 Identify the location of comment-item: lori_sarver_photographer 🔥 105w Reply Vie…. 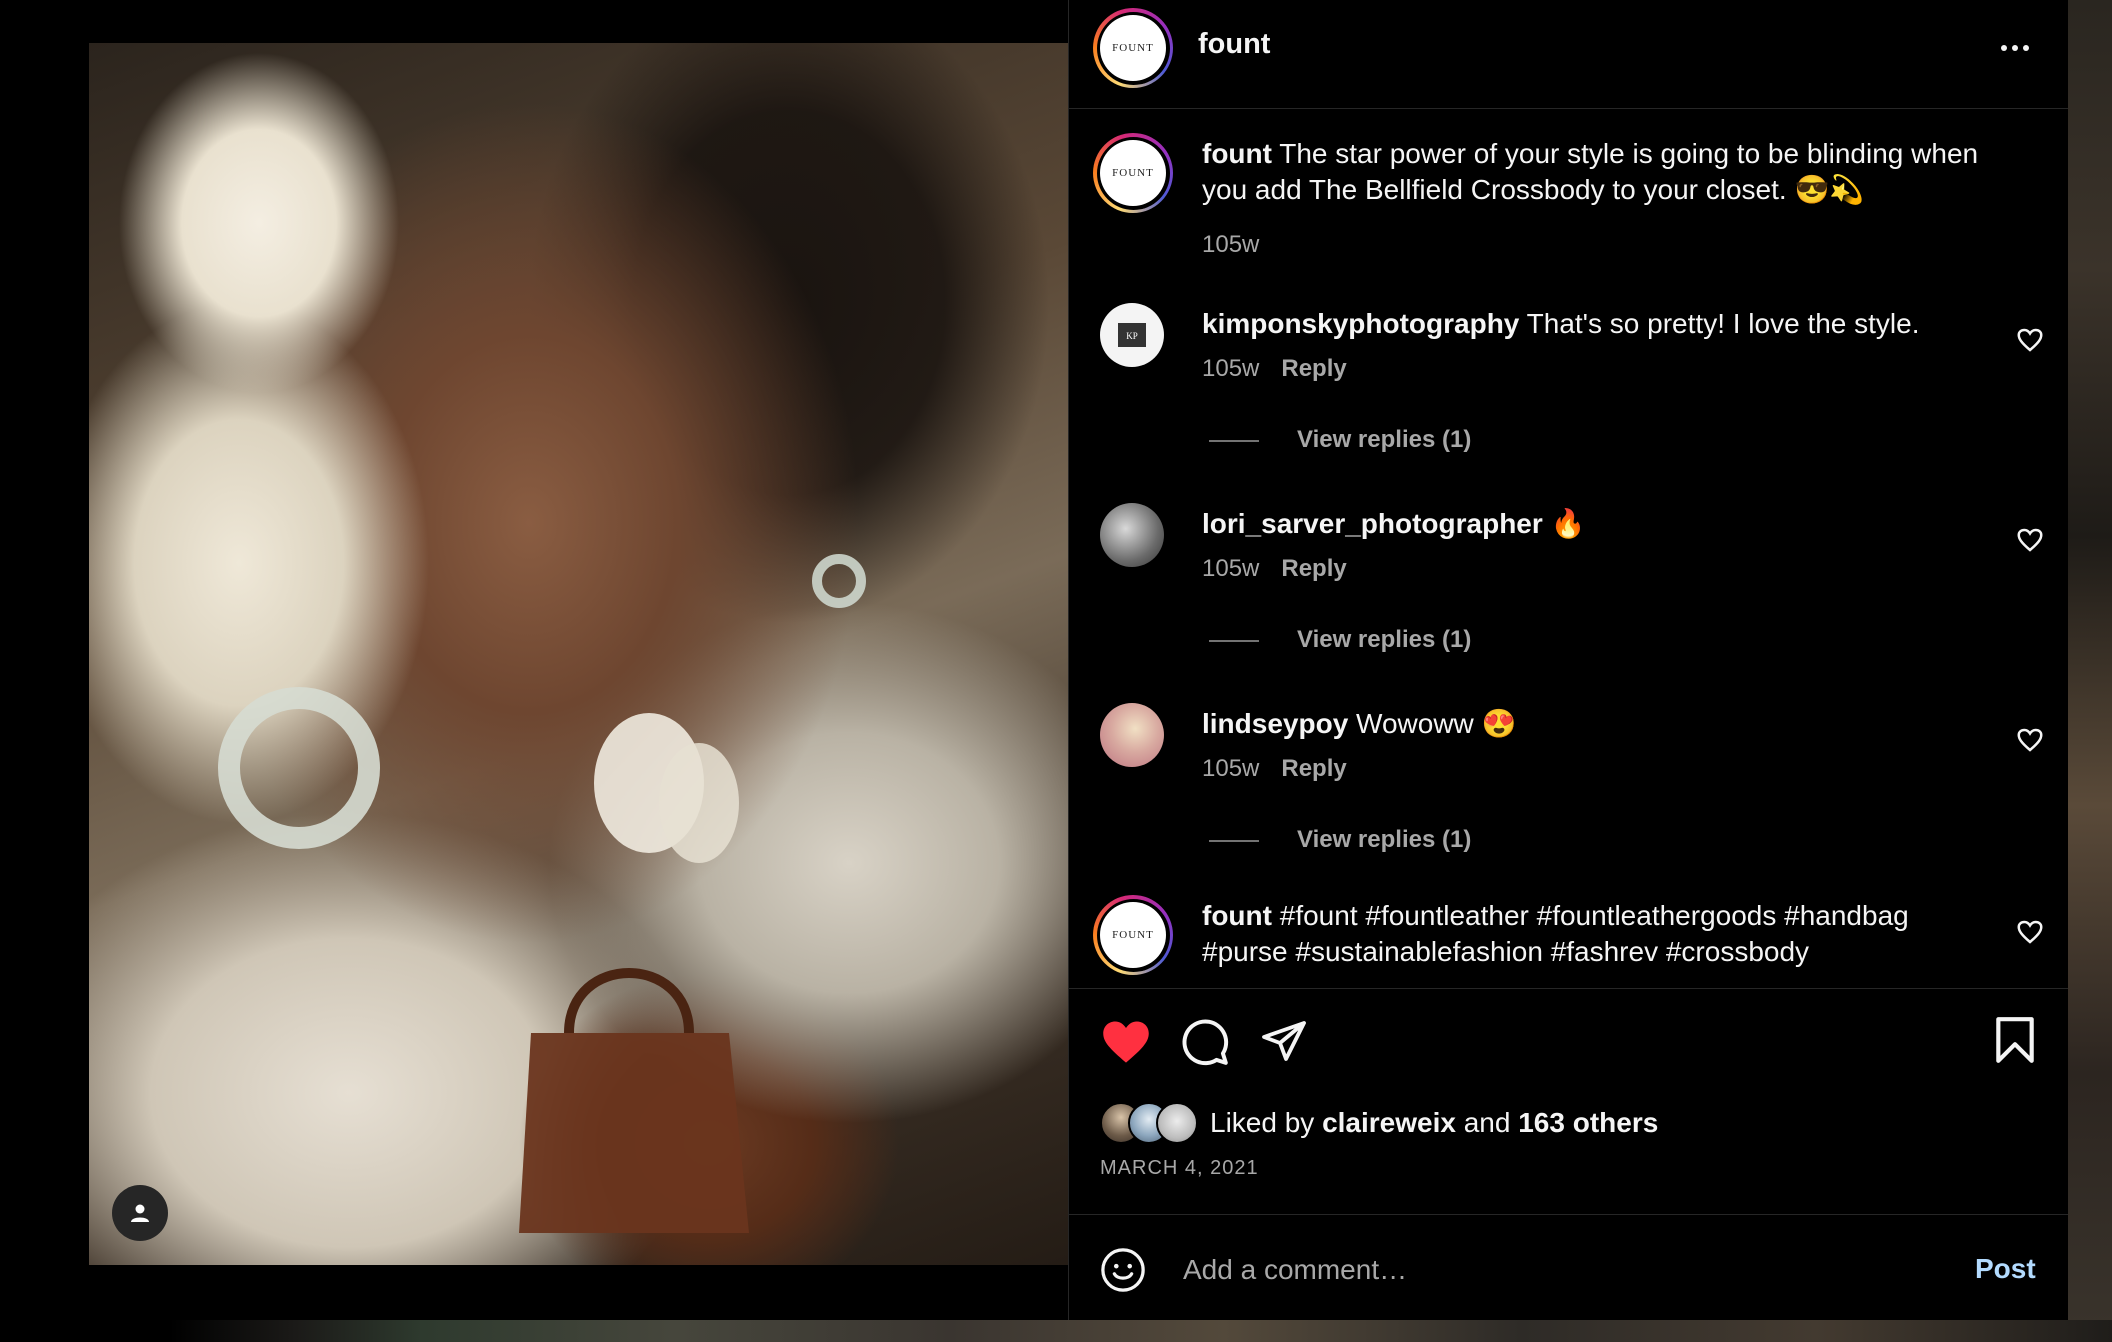
(1568, 603).